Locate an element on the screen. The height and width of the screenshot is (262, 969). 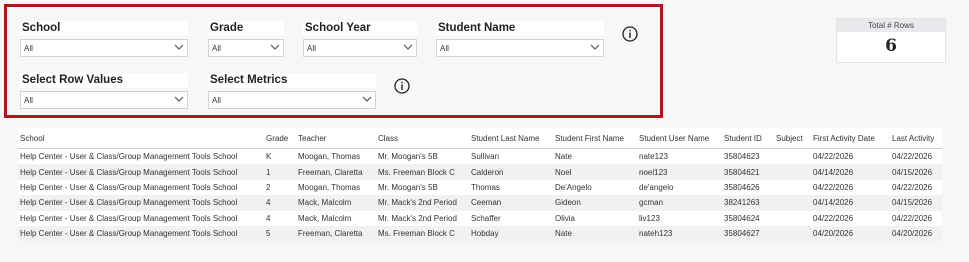
cell-last-name: Calderon is located at coordinates (511, 172).